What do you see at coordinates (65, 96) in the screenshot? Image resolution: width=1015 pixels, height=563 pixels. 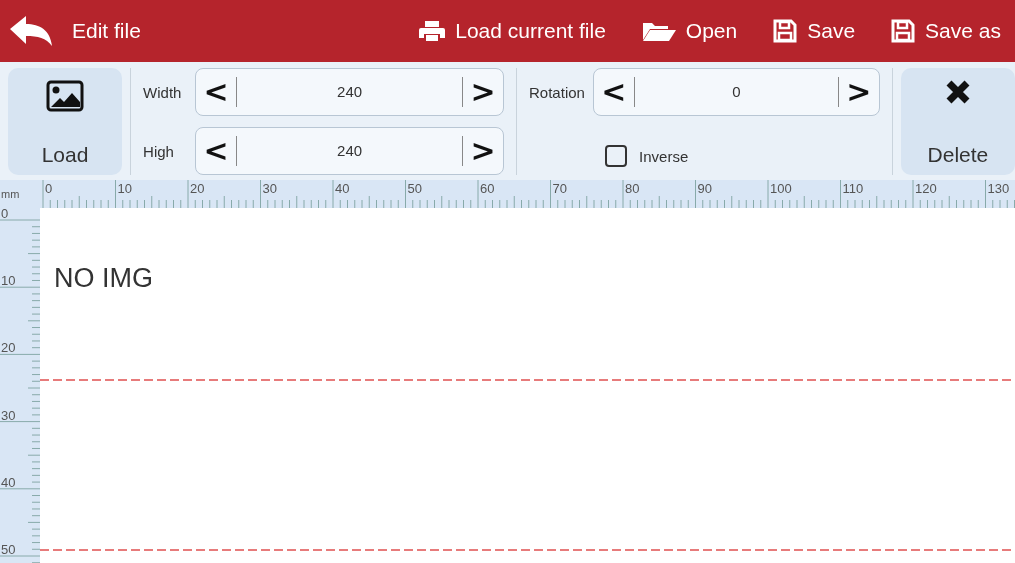 I see `image-icon` at bounding box center [65, 96].